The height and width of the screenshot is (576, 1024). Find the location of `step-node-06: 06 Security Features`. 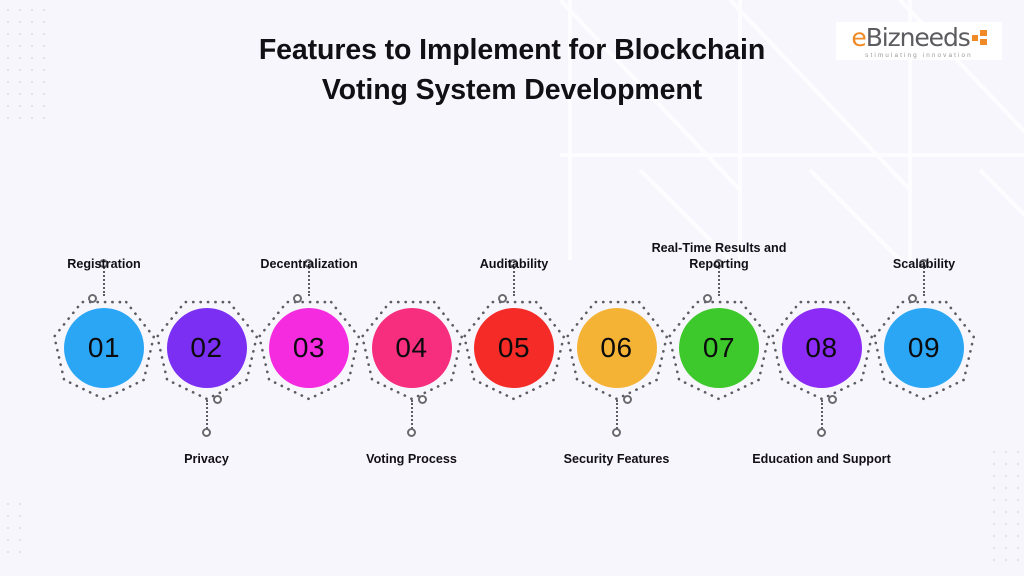

step-node-06: 06 Security Features is located at coordinates (617, 379).